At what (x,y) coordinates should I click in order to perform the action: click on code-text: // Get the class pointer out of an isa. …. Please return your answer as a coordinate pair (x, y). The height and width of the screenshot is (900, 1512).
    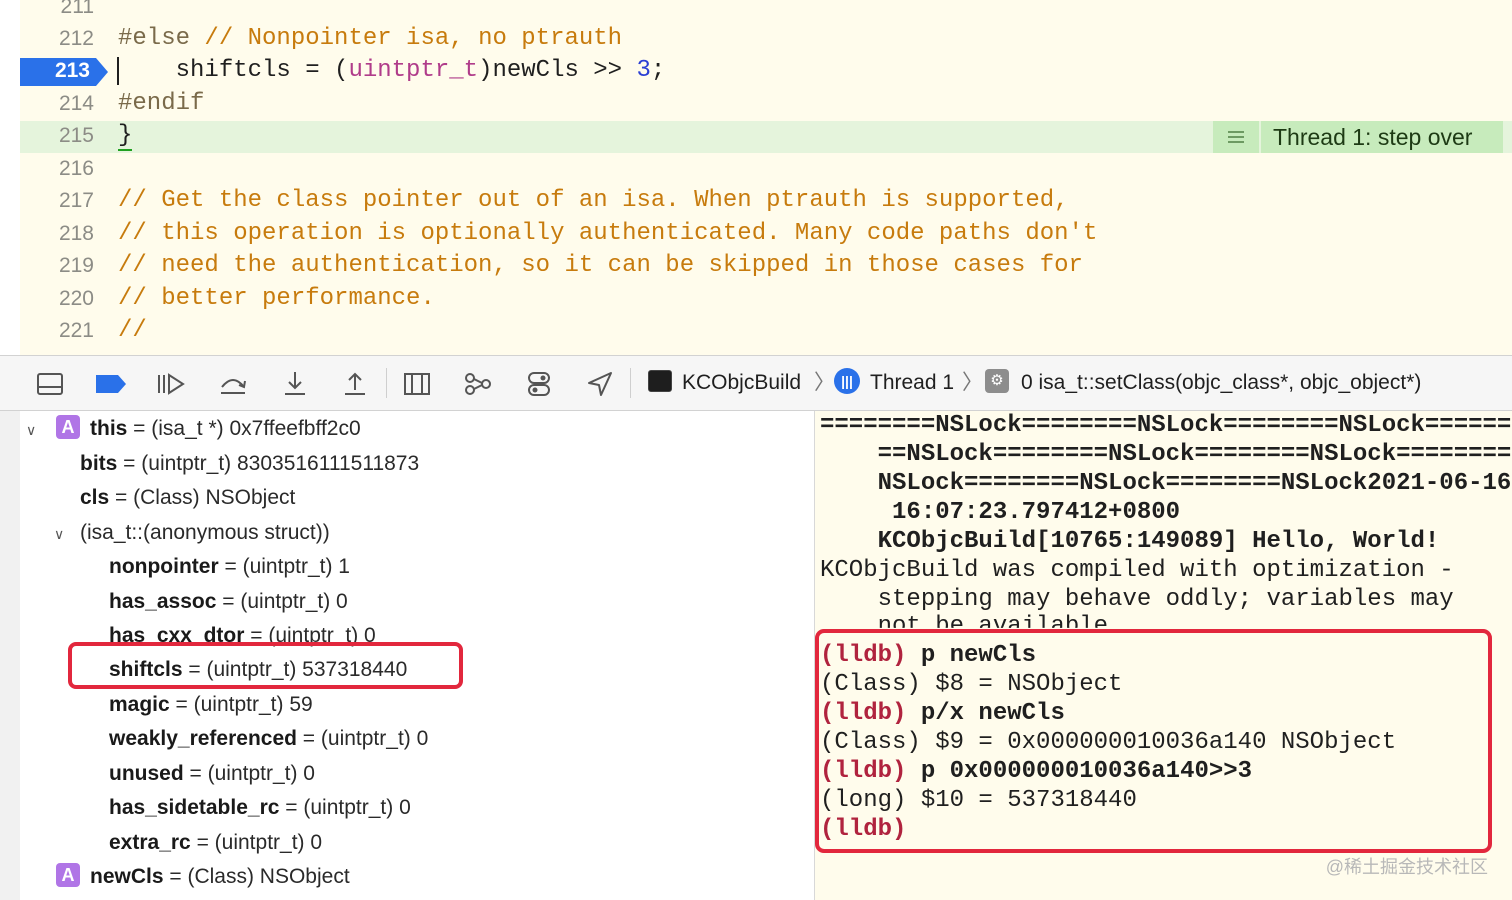
    Looking at the image, I should click on (593, 200).